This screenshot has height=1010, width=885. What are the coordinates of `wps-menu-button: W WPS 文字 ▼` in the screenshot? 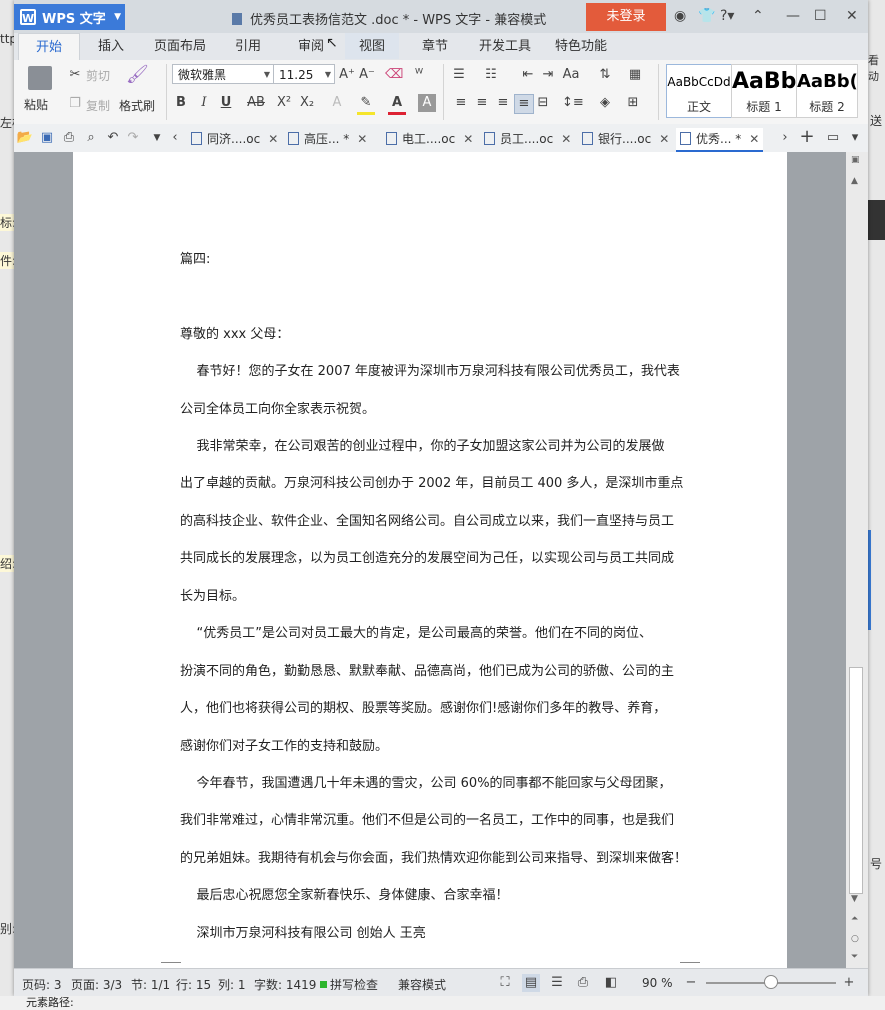 It's located at (69, 17).